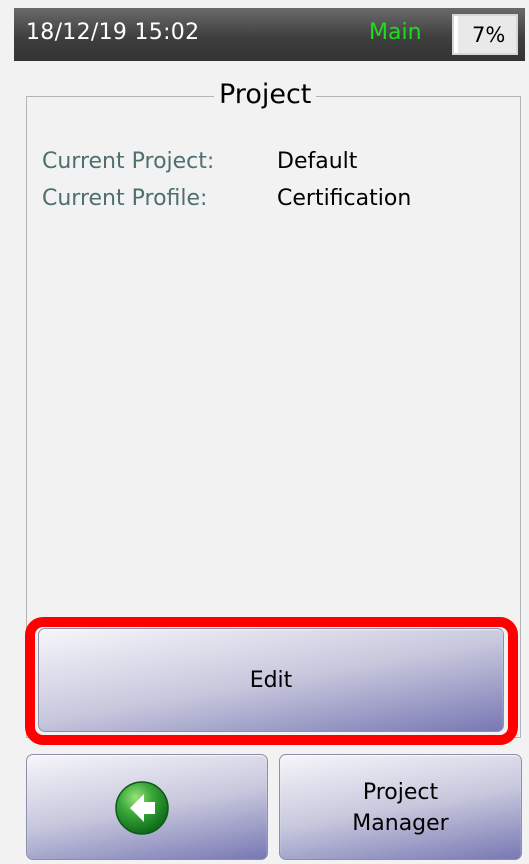 The height and width of the screenshot is (864, 529). I want to click on status-bar: 18/12/19 15:02 Main 7%, so click(269, 34).